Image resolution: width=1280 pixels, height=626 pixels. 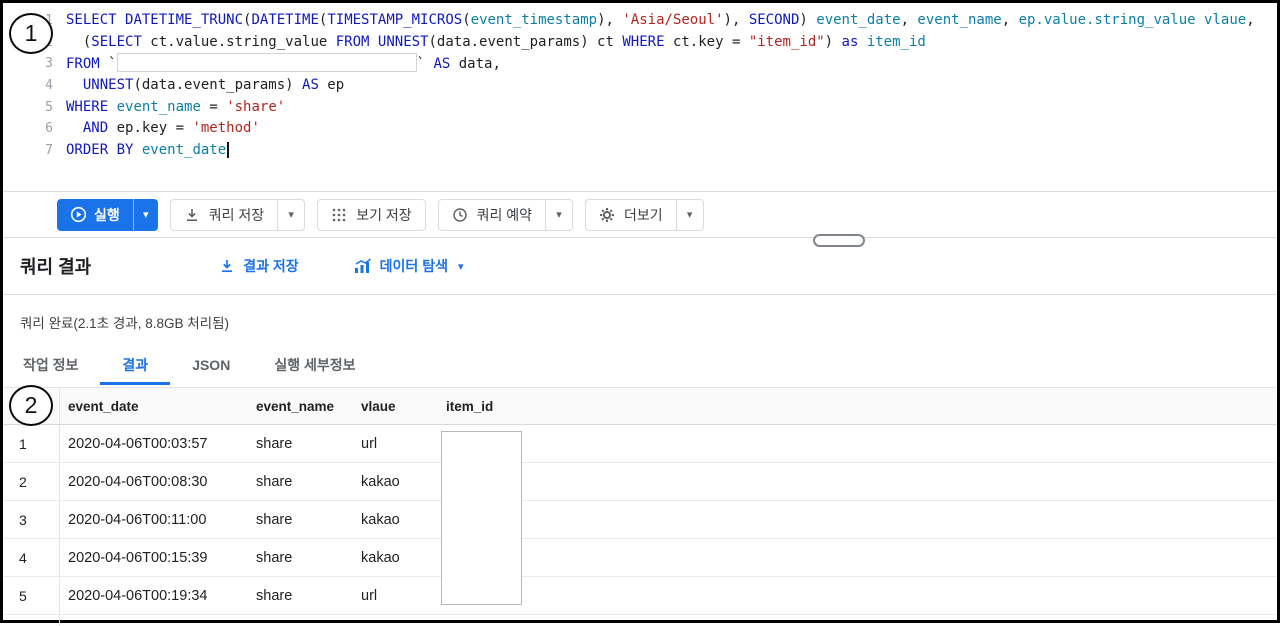 I want to click on save-view-button: 보기 저장, so click(x=371, y=215).